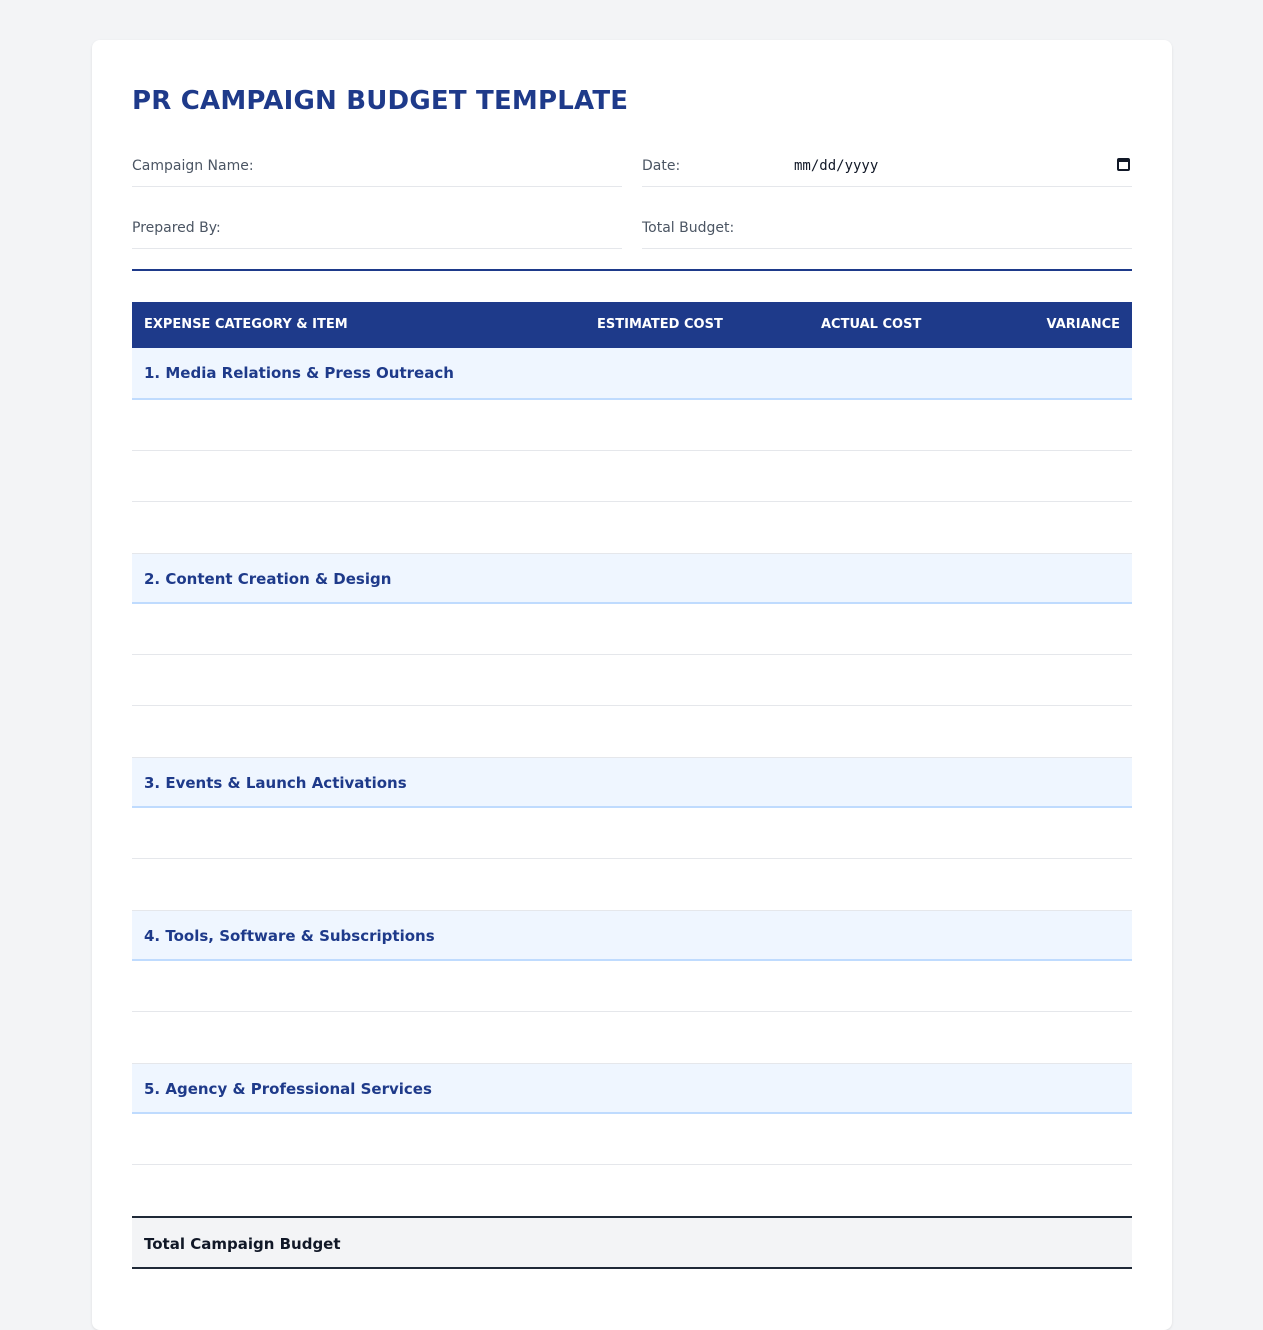  I want to click on date-input: mm/dd/yyyy, so click(836, 166).